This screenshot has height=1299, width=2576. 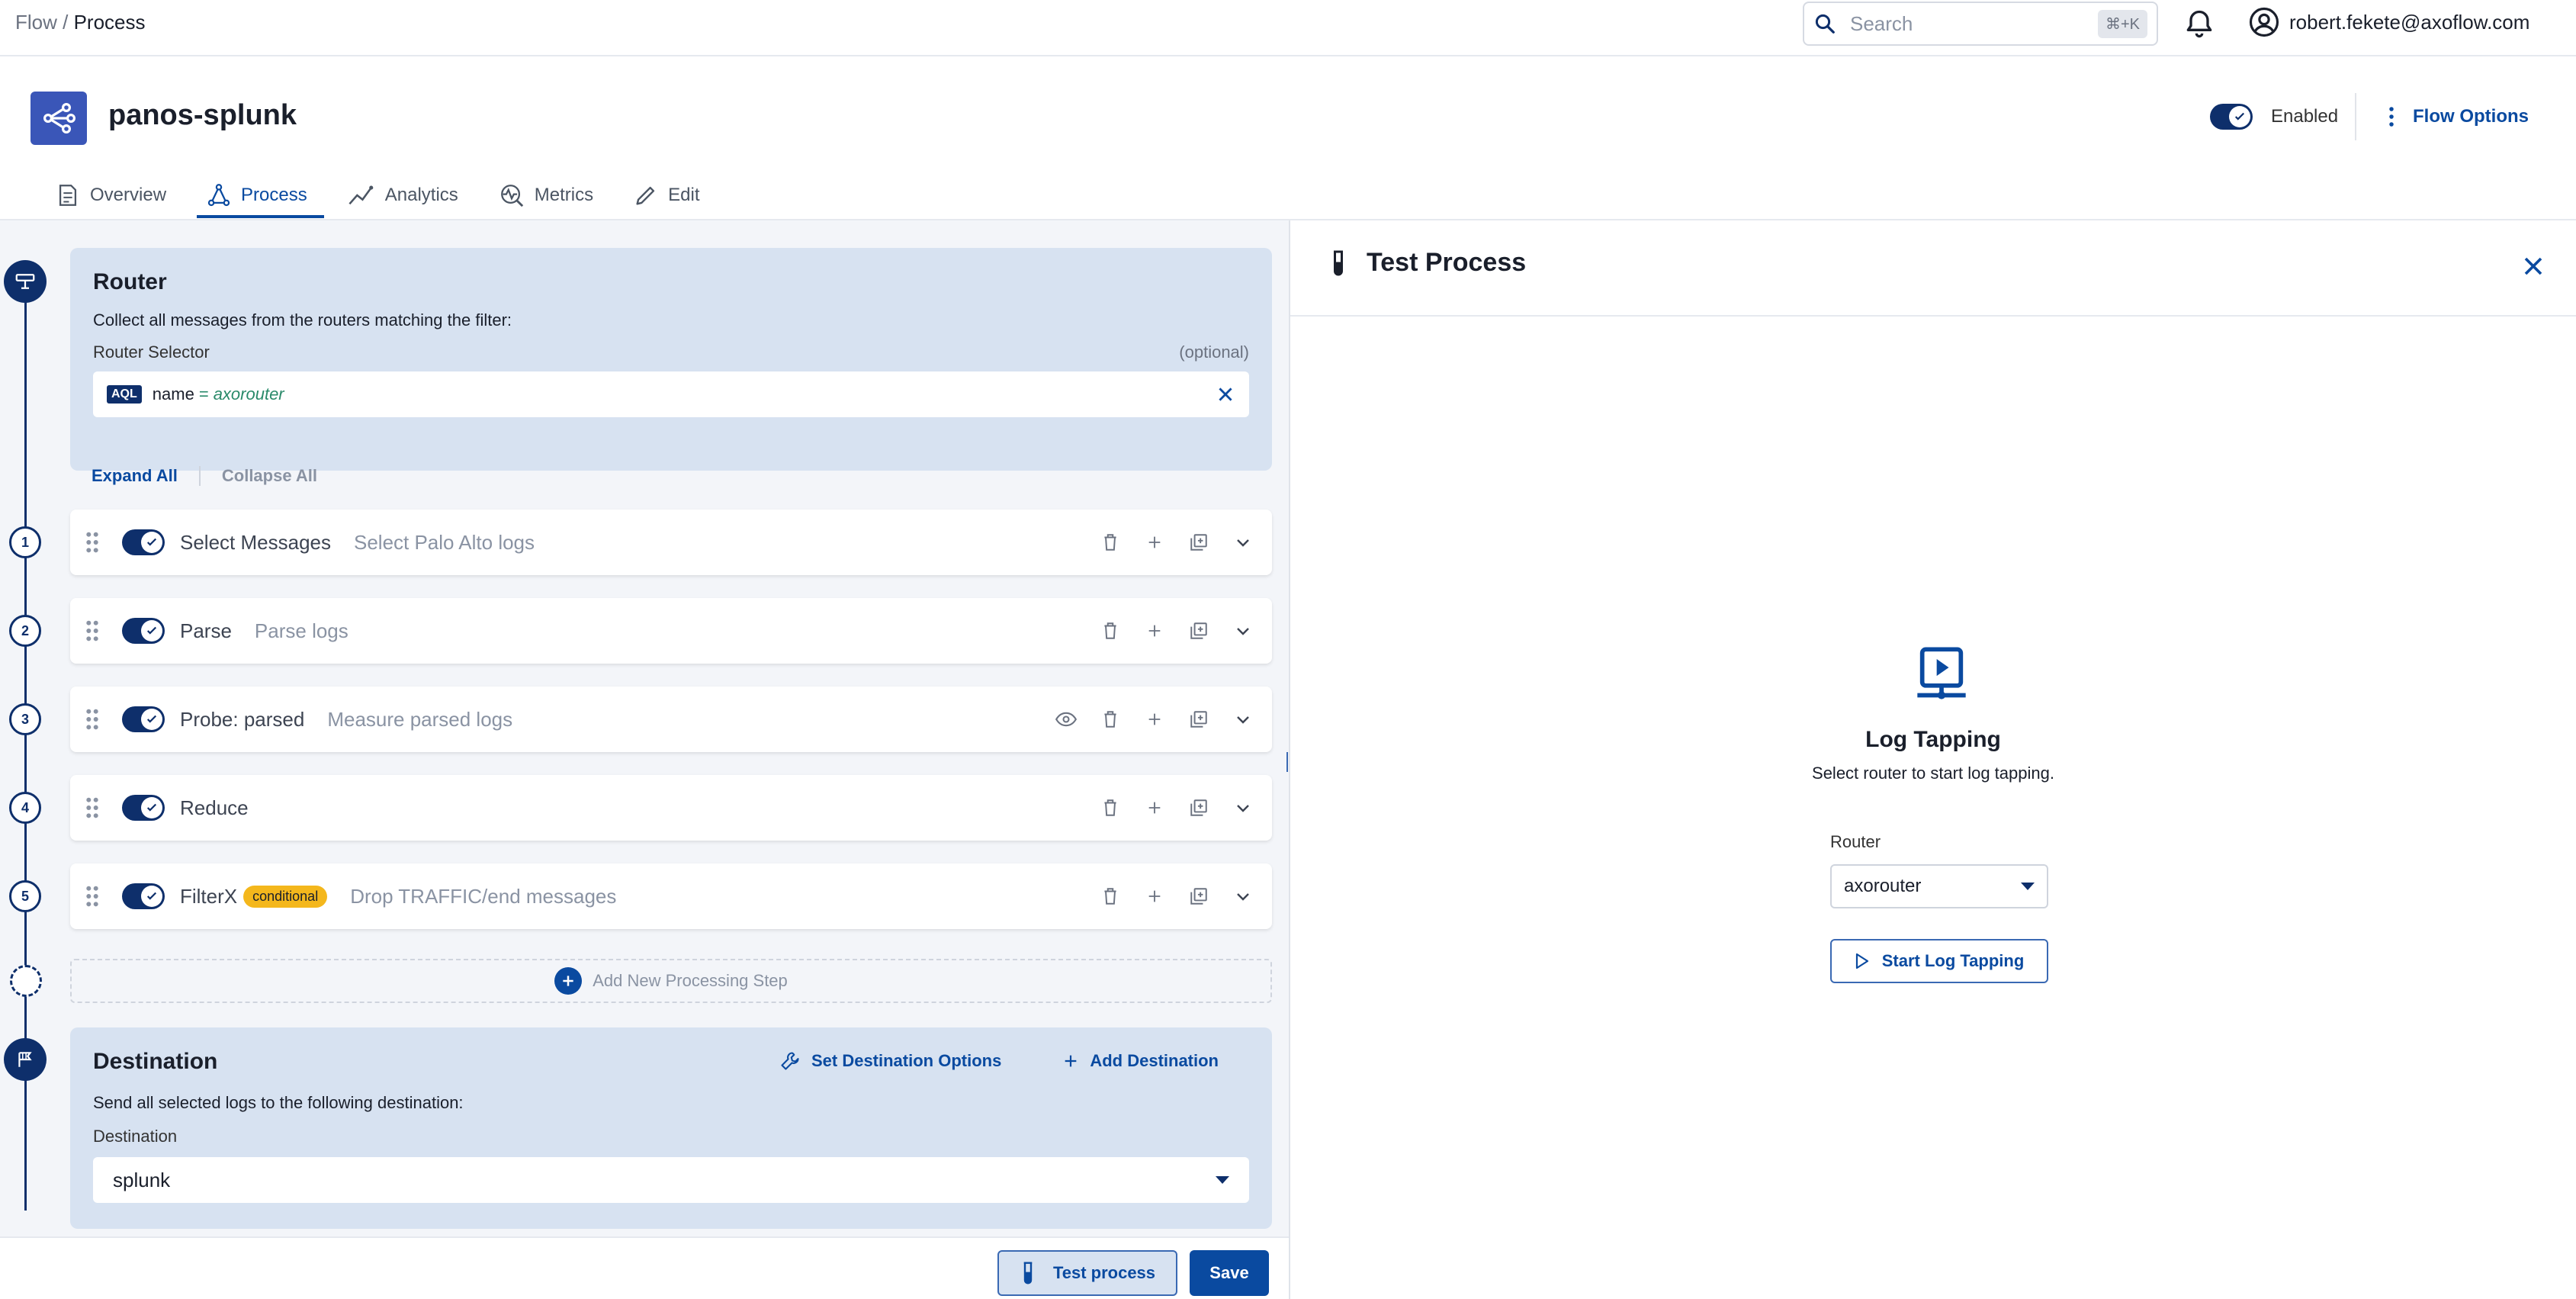 I want to click on tab-edit: Edit, so click(x=666, y=195).